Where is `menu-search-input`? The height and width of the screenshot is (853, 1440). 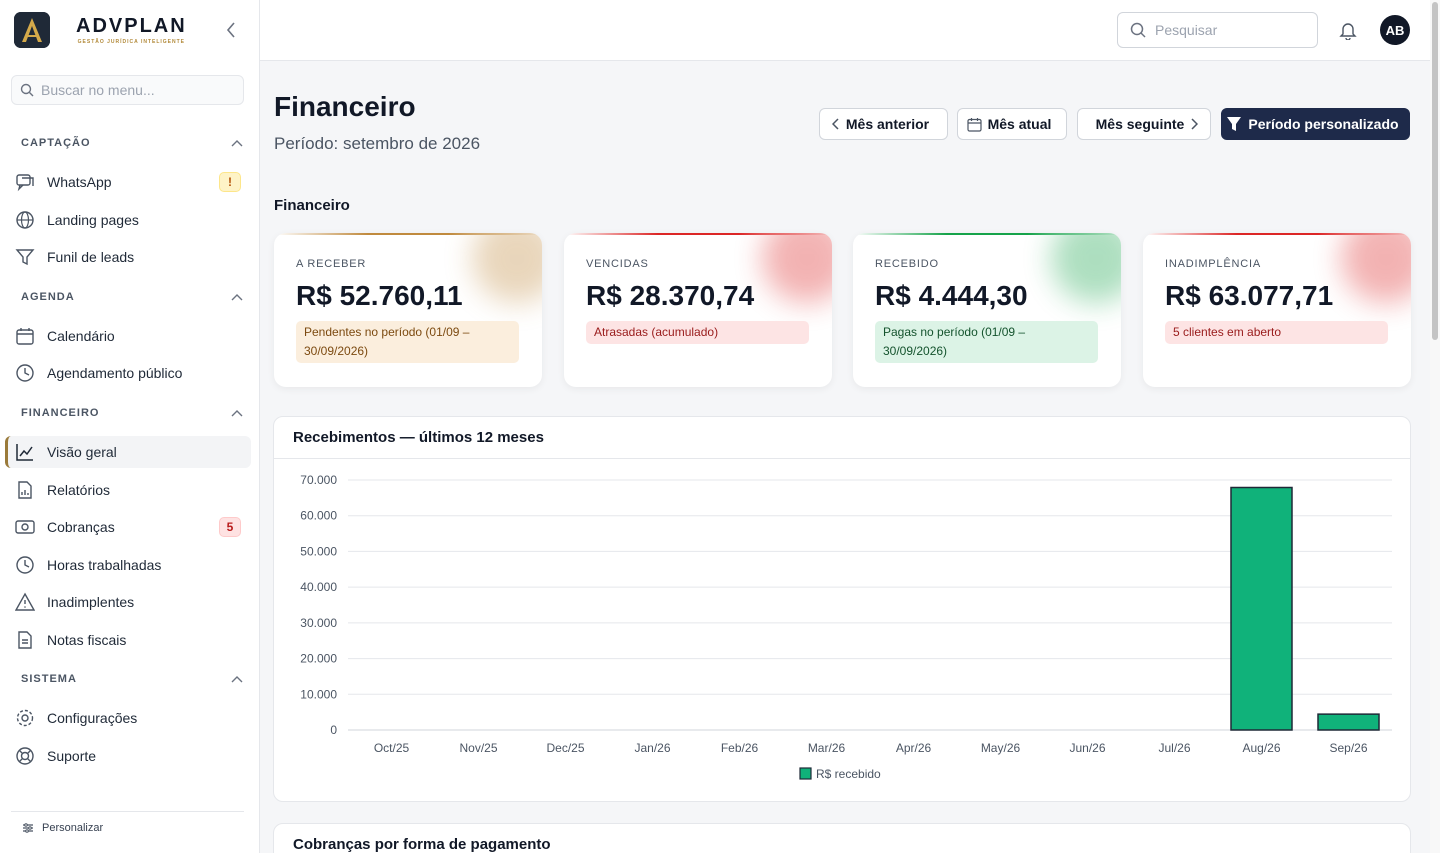 menu-search-input is located at coordinates (136, 90).